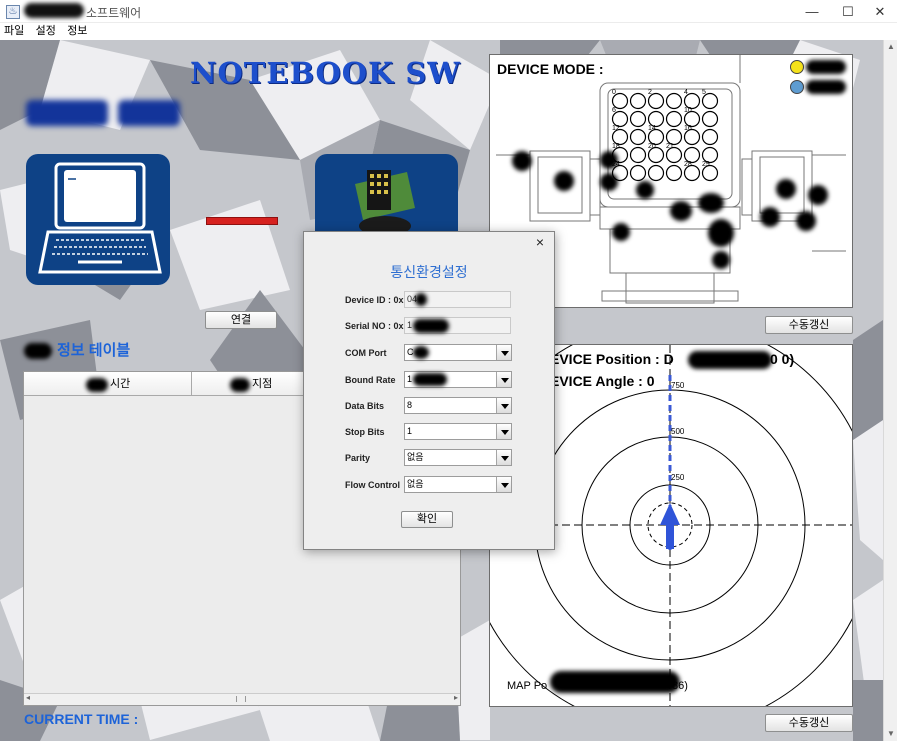  I want to click on table-header-time: 시간, so click(108, 384).